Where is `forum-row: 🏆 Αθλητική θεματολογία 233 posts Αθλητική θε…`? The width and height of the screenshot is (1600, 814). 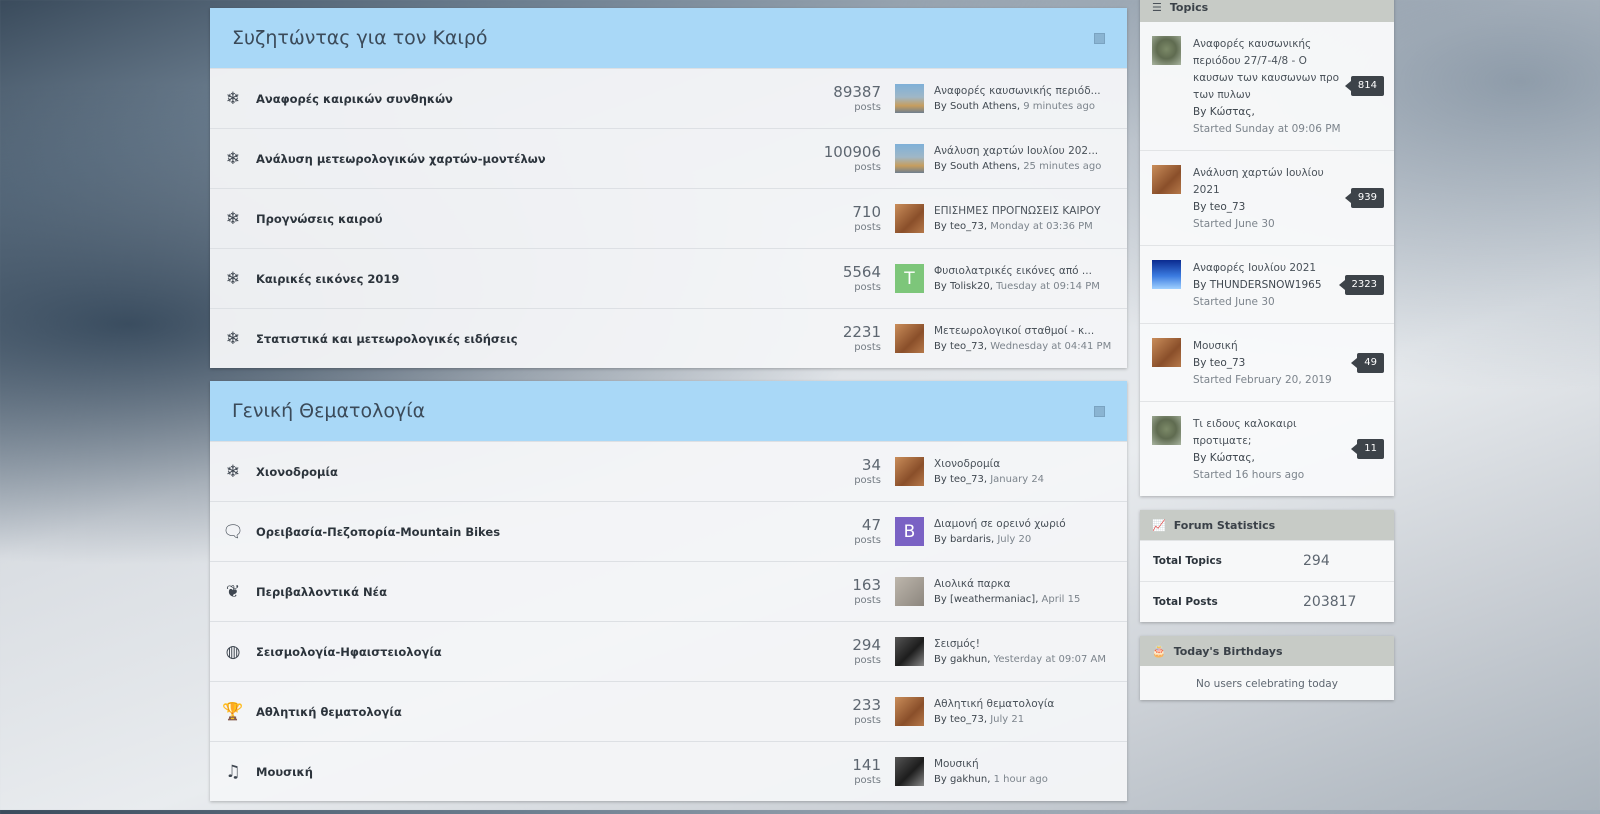
forum-row: 🏆 Αθλητική θεματολογία 233 posts Αθλητική θε… is located at coordinates (668, 711).